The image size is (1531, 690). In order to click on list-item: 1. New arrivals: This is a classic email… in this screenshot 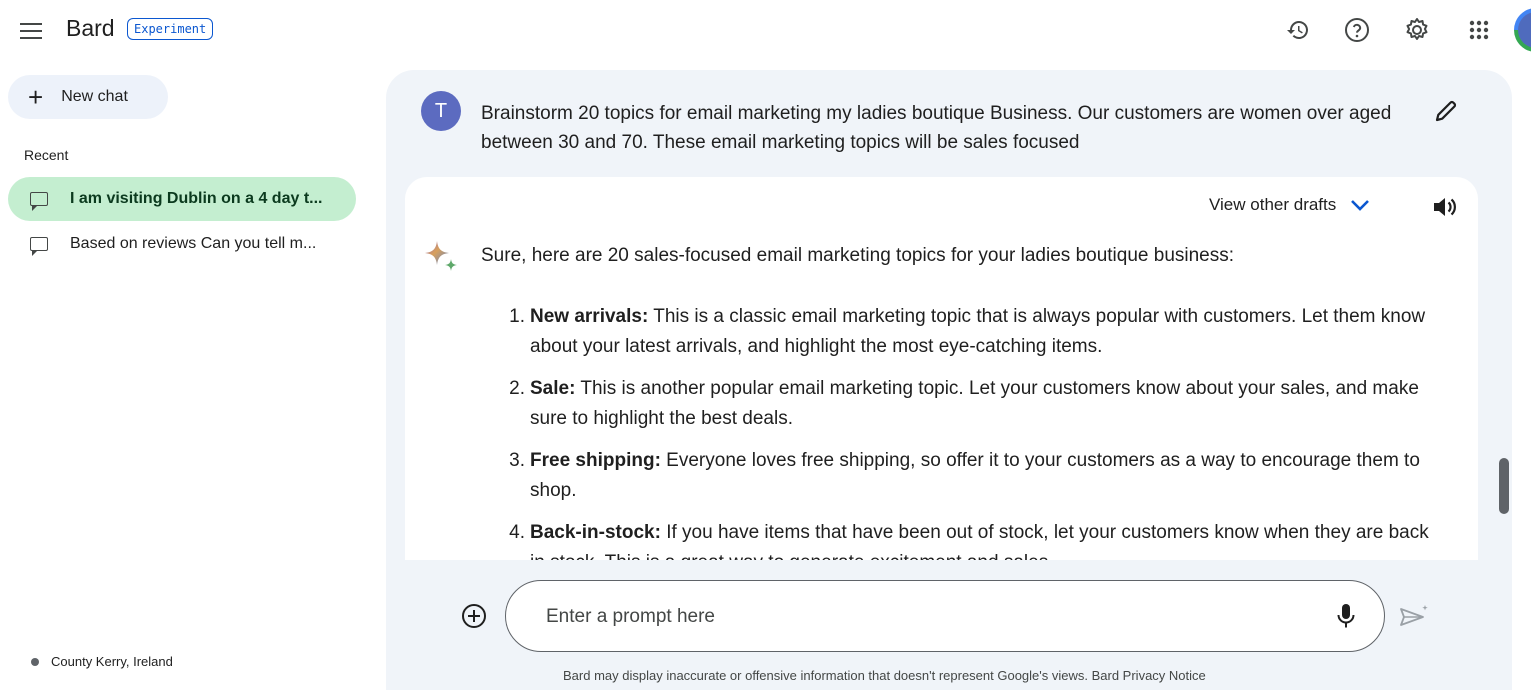, I will do `click(961, 332)`.